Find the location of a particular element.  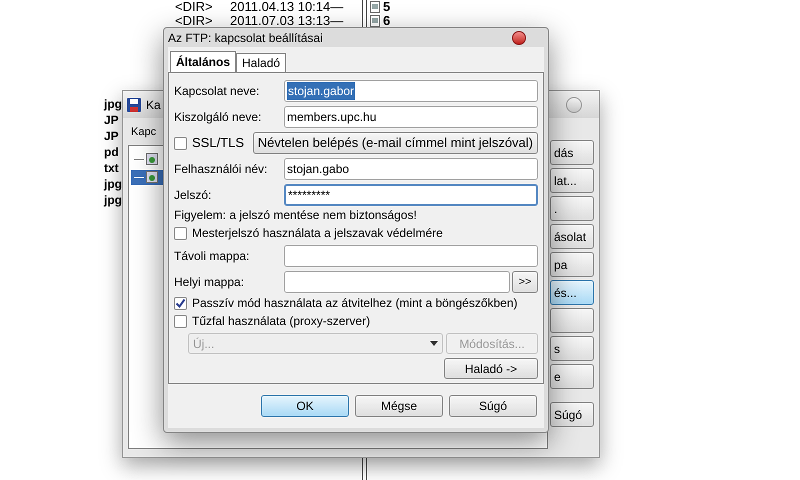

warning-text: Figyelem: a jelszó mentése nem biztonságos! is located at coordinates (296, 215).